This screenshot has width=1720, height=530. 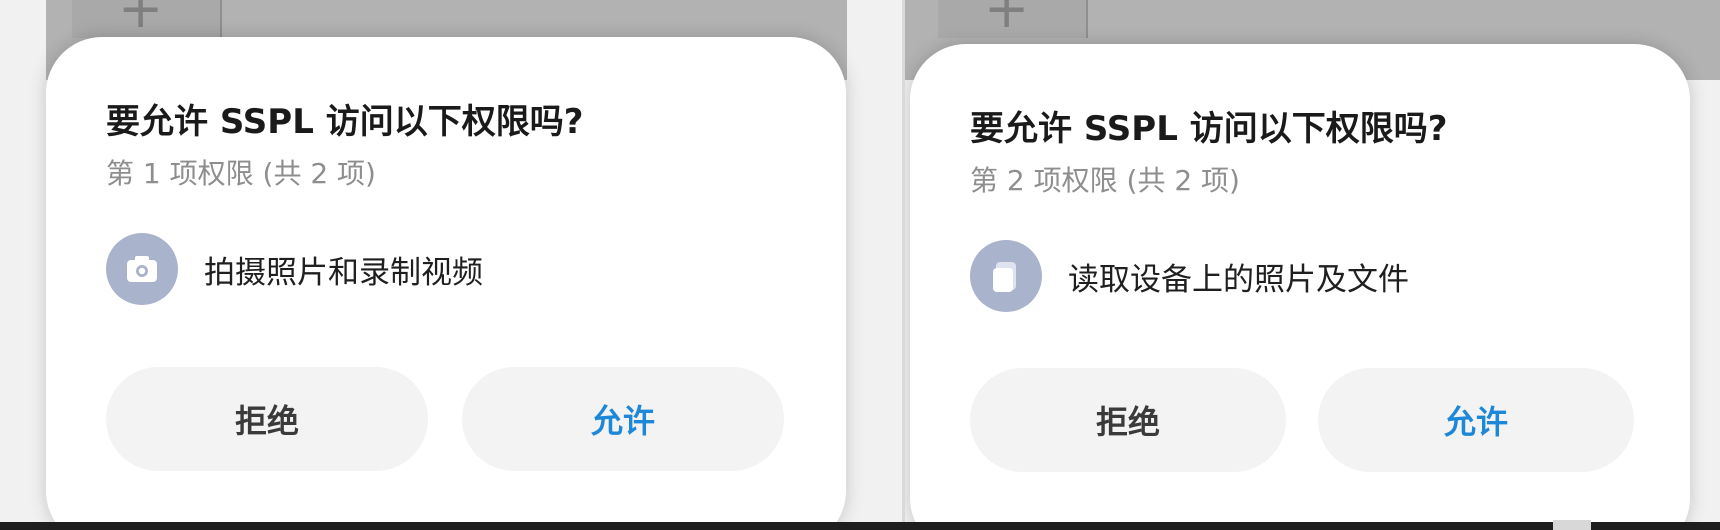 What do you see at coordinates (1238, 279) in the screenshot?
I see `permission-label: 读取设备上的照片及文件` at bounding box center [1238, 279].